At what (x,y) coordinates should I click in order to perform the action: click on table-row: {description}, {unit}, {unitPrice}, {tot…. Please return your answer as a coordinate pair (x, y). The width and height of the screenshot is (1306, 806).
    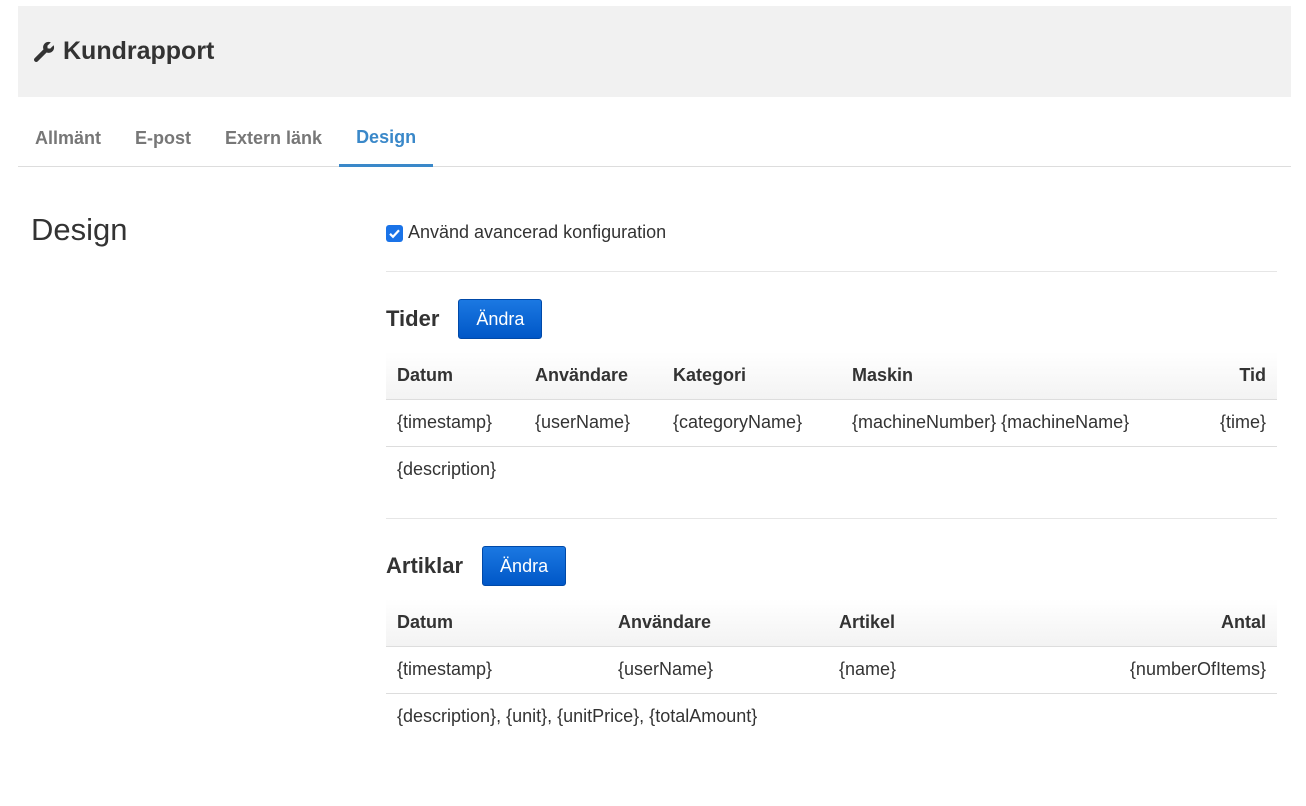
    Looking at the image, I should click on (831, 716).